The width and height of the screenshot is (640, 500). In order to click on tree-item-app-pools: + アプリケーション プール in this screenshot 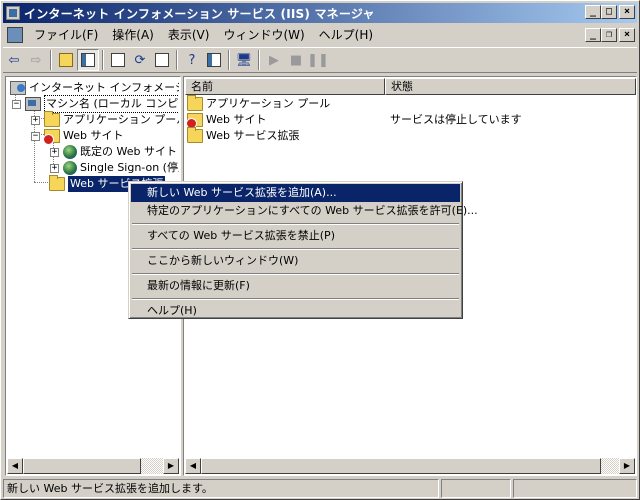, I will do `click(105, 119)`.